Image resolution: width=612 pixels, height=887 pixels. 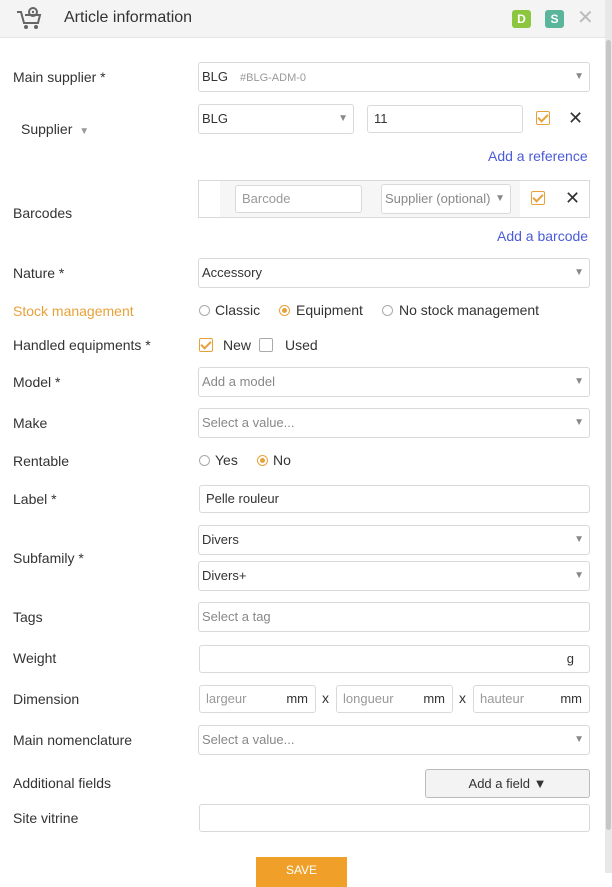 What do you see at coordinates (48, 558) in the screenshot?
I see `subfamily-label: Subfamily *` at bounding box center [48, 558].